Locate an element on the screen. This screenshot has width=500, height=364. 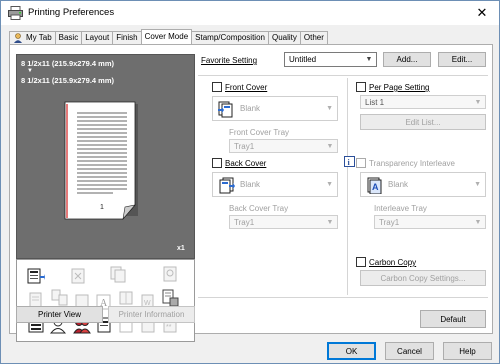
user-icon is located at coordinates (18, 38).